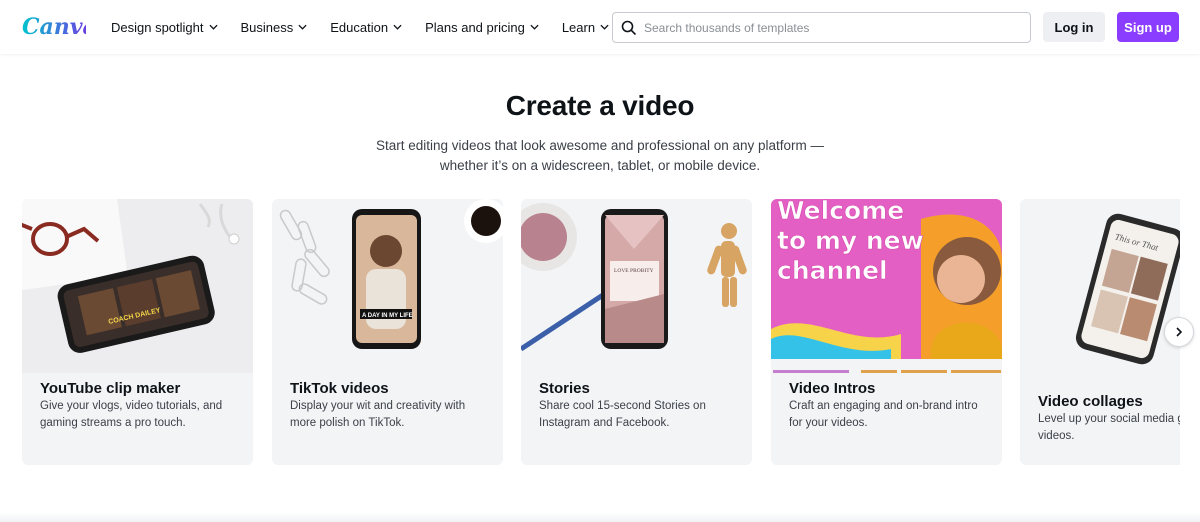 This screenshot has height=522, width=1200. Describe the element at coordinates (1148, 27) in the screenshot. I see `signup-button: Sign up` at that location.